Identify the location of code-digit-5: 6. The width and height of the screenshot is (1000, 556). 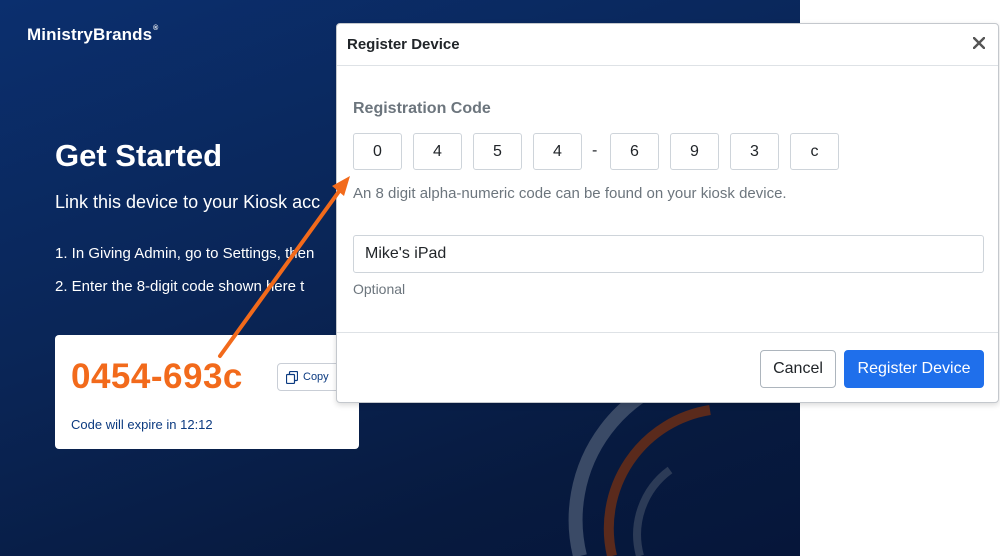
(634, 151).